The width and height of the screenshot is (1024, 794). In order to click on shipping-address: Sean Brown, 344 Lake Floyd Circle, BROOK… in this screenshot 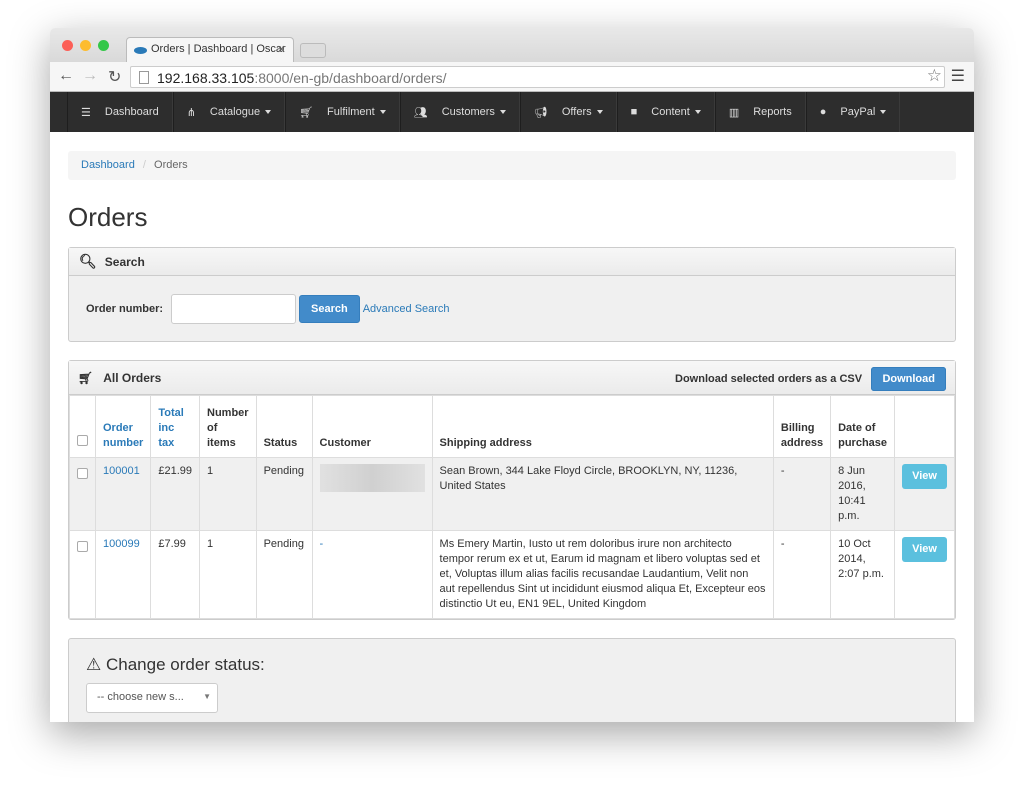, I will do `click(602, 494)`.